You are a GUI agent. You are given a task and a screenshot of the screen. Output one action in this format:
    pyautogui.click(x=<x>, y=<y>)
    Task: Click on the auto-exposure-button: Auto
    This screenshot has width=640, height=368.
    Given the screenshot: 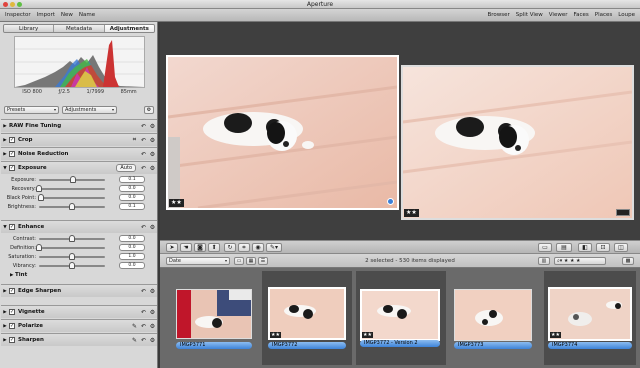 What is the action you would take?
    pyautogui.click(x=126, y=168)
    